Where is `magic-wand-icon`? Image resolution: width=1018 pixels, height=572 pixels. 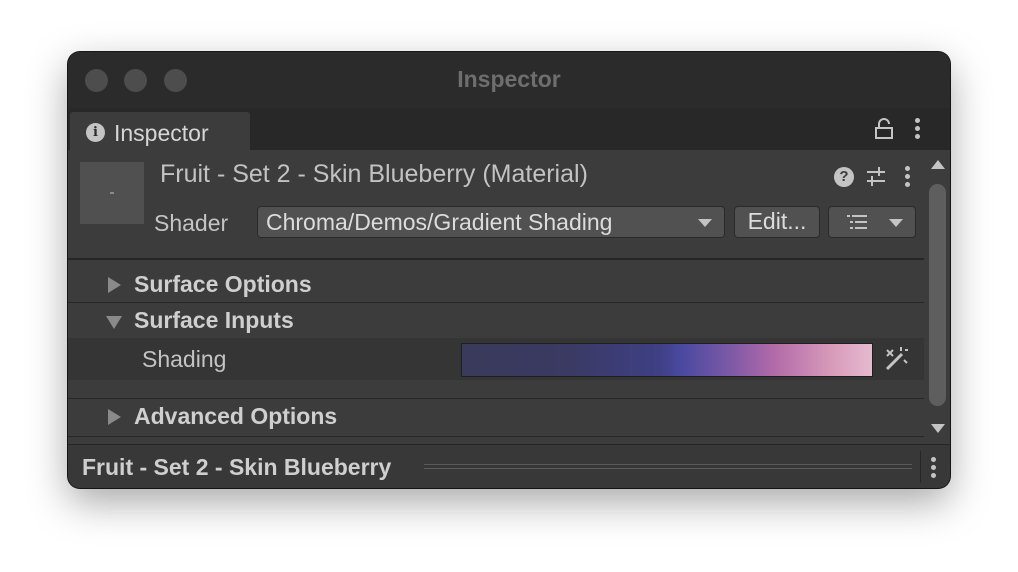 magic-wand-icon is located at coordinates (896, 359).